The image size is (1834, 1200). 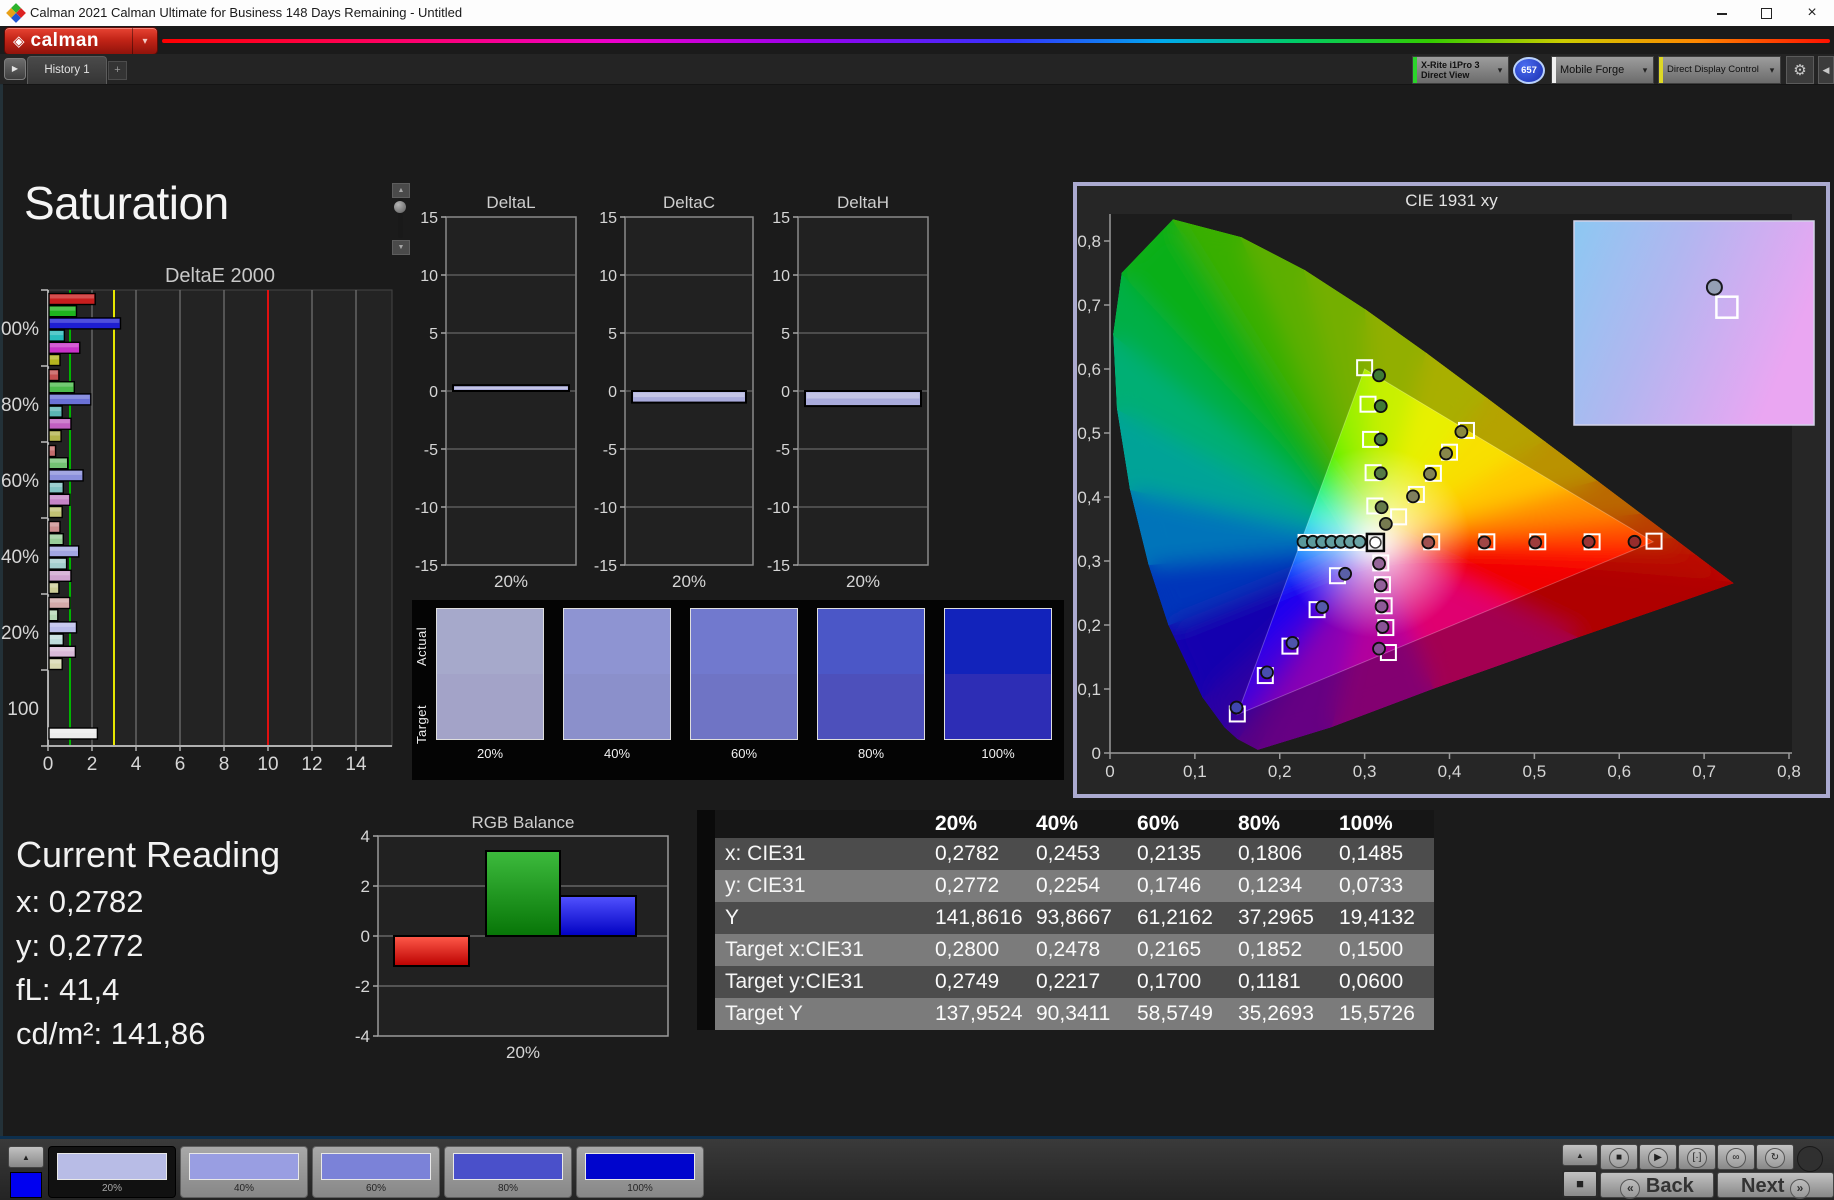 I want to click on actual-color, so click(x=744, y=641).